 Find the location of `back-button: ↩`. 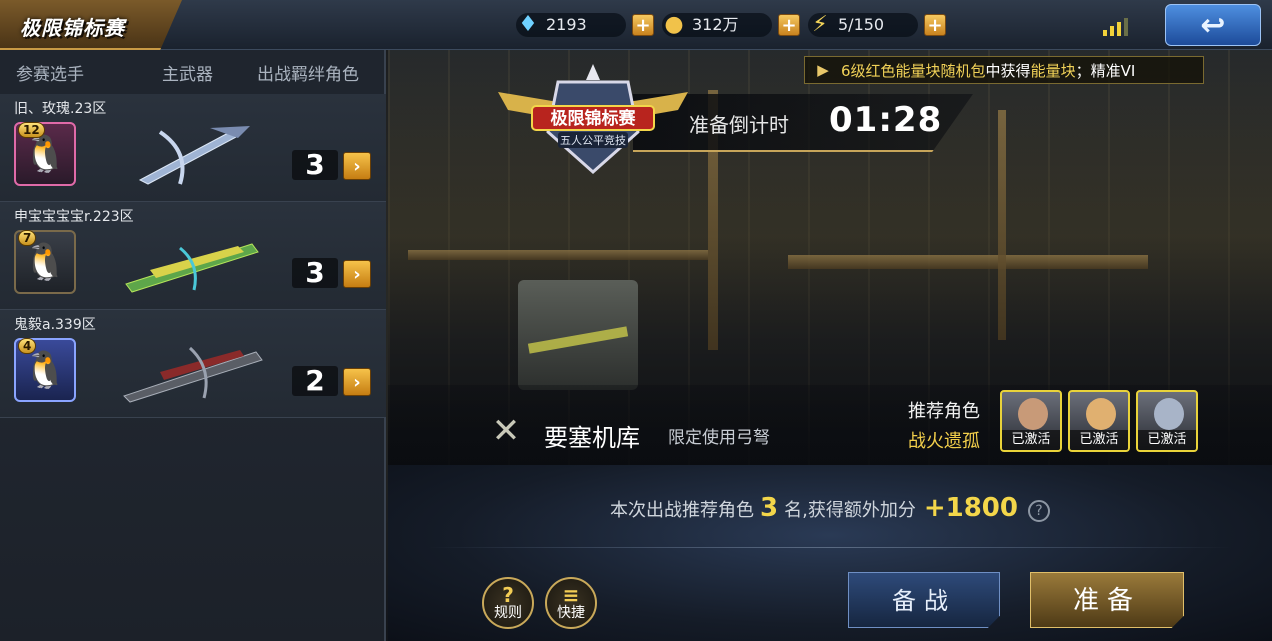

back-button: ↩ is located at coordinates (1213, 25).